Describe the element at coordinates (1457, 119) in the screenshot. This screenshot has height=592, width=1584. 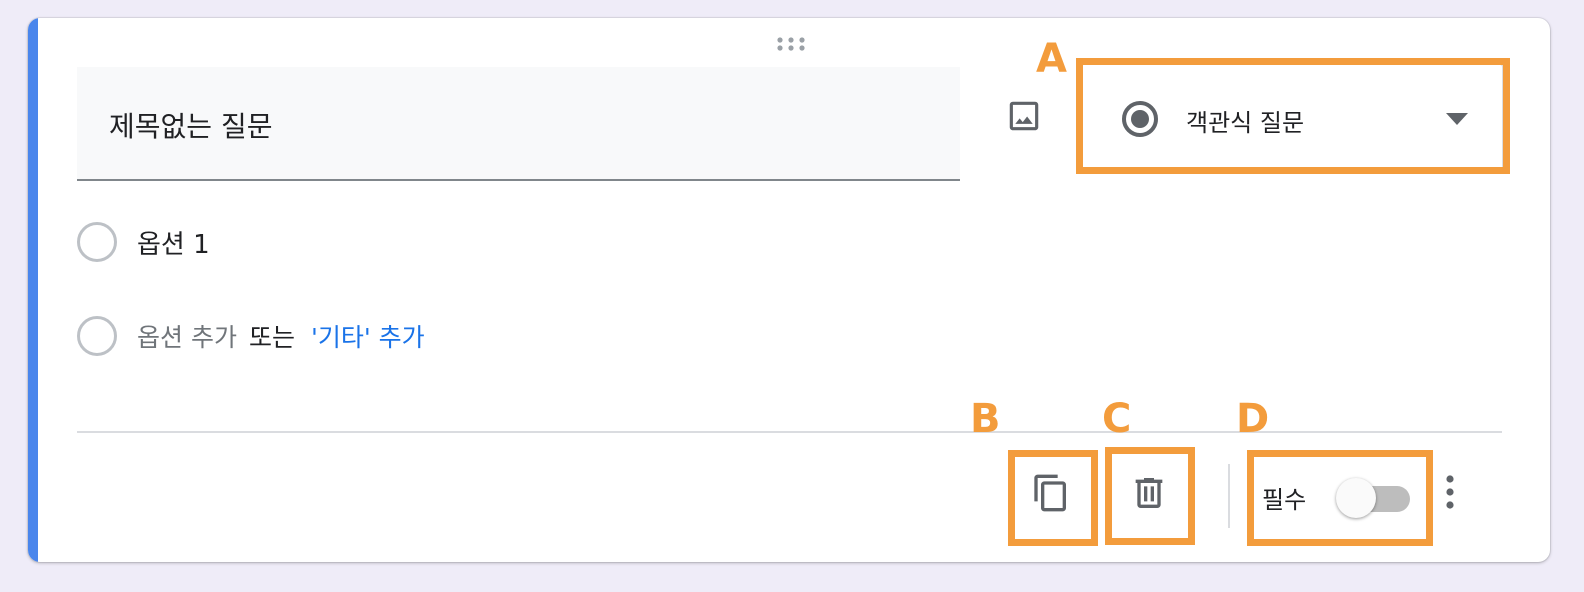
I see `chevron-down-icon` at that location.